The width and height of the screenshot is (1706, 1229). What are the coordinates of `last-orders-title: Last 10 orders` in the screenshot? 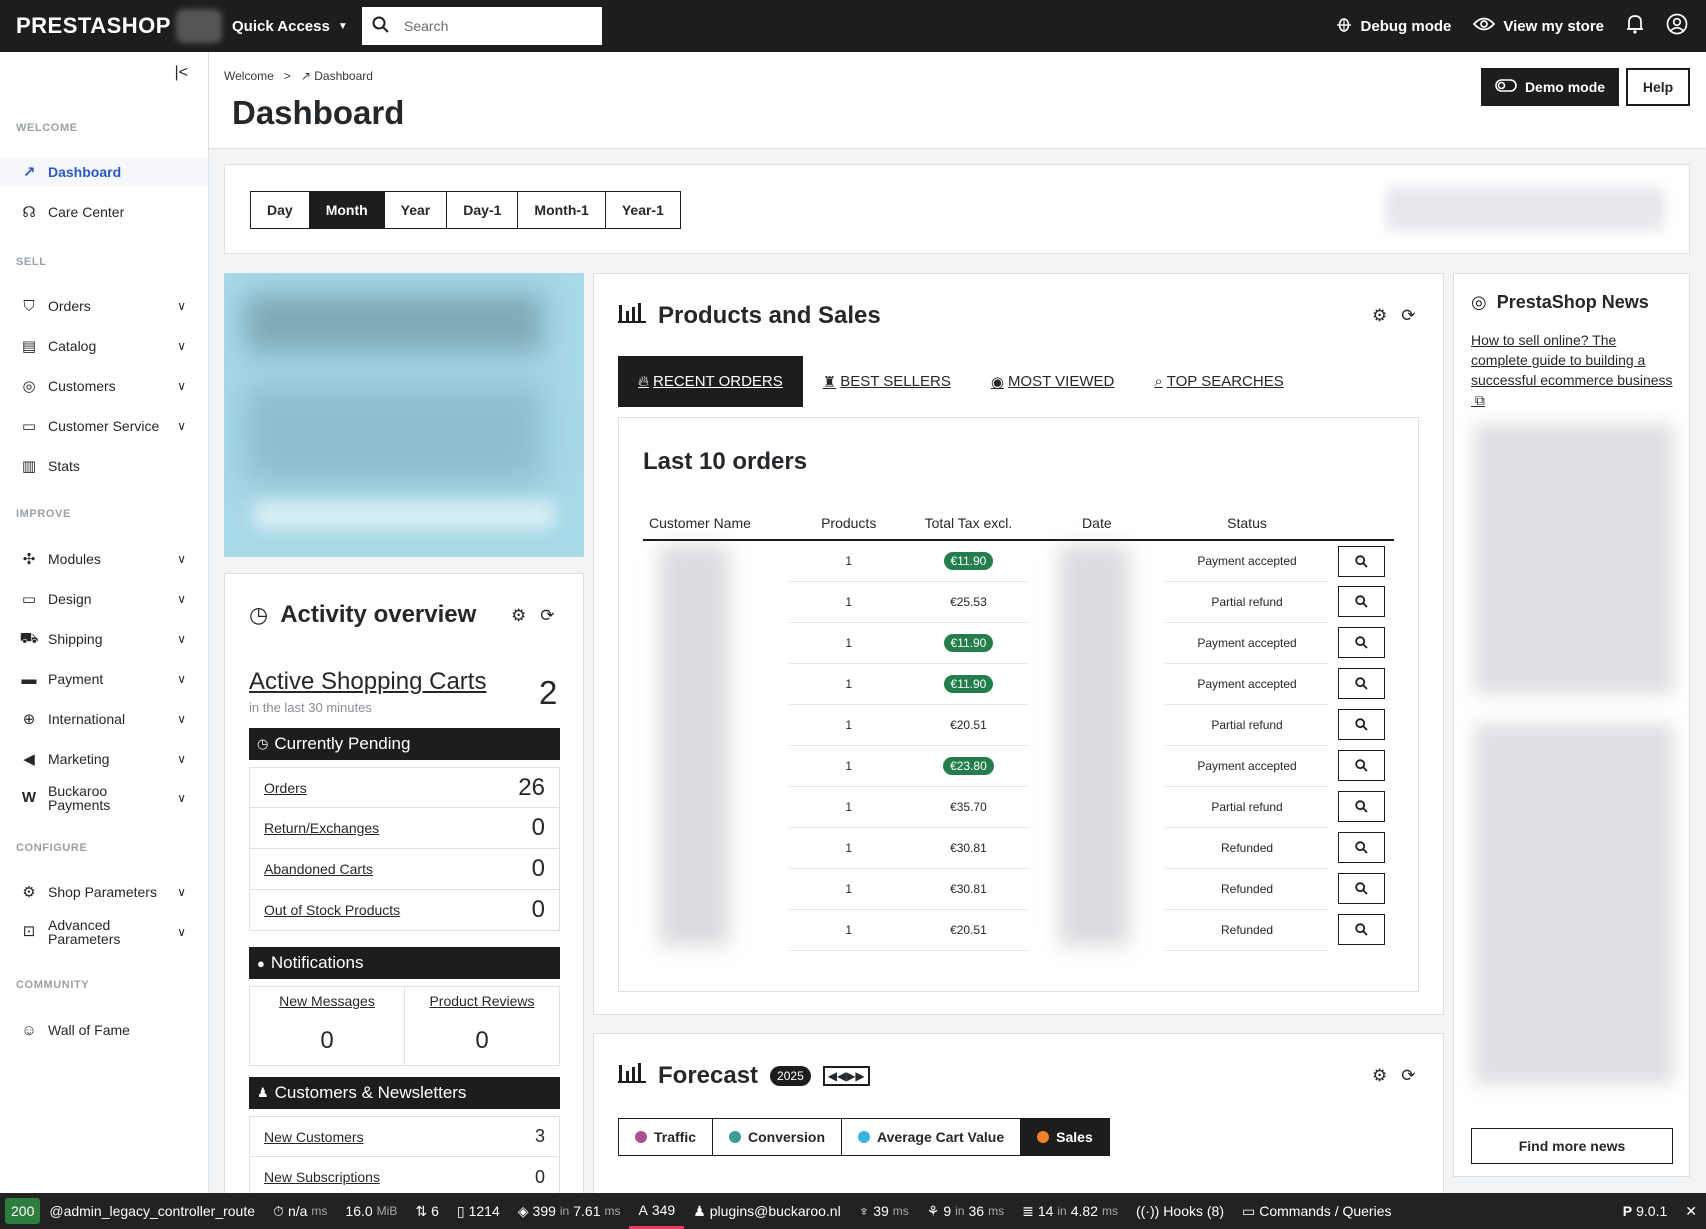 It's located at (725, 461).